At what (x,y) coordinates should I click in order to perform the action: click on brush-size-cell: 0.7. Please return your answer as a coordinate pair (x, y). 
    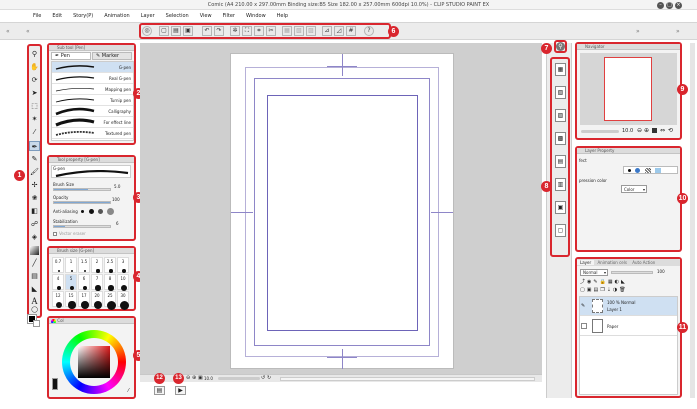
    Looking at the image, I should click on (58, 265).